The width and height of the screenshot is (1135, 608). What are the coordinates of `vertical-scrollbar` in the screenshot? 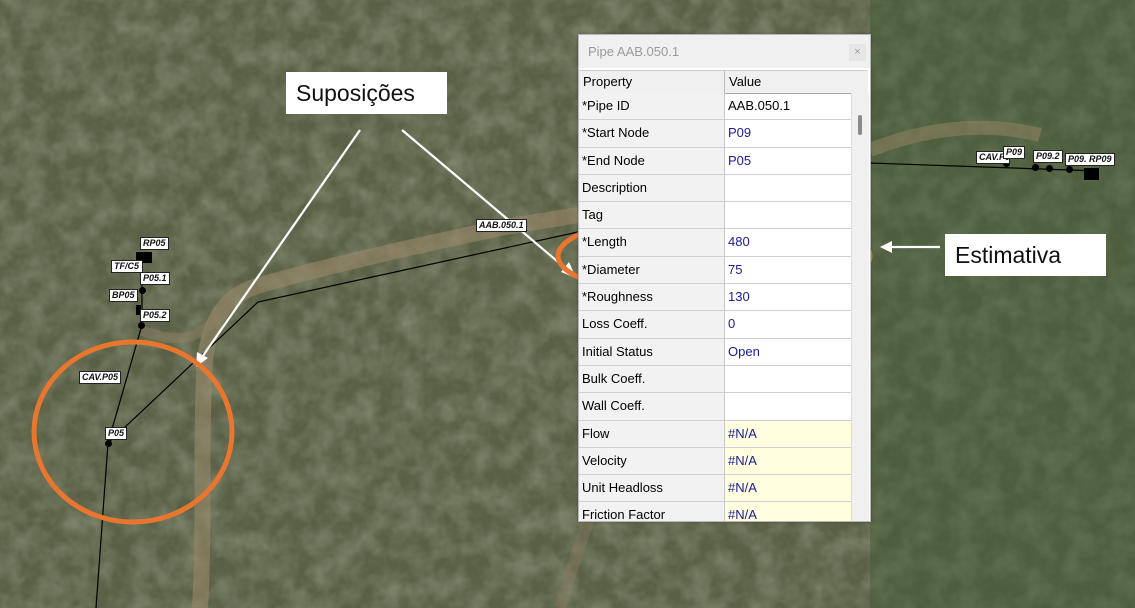 It's located at (860, 307).